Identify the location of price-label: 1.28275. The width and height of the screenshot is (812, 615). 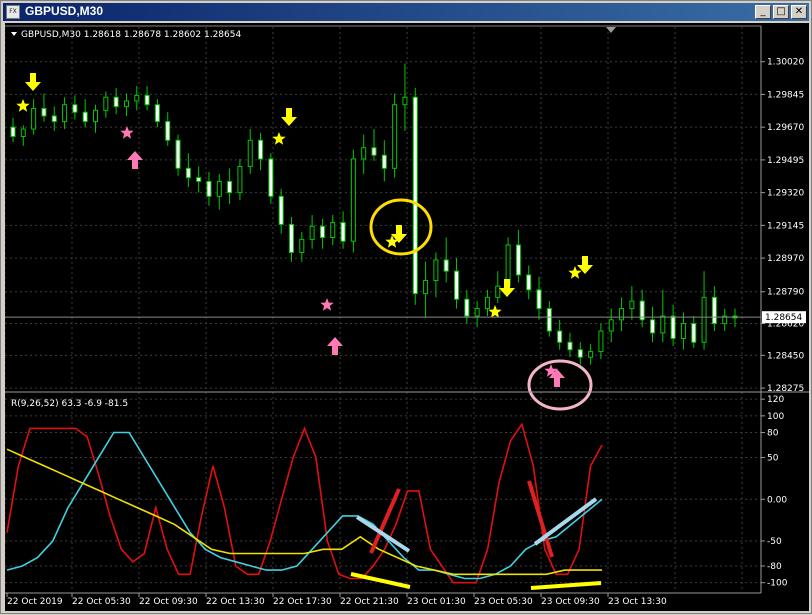
(785, 389).